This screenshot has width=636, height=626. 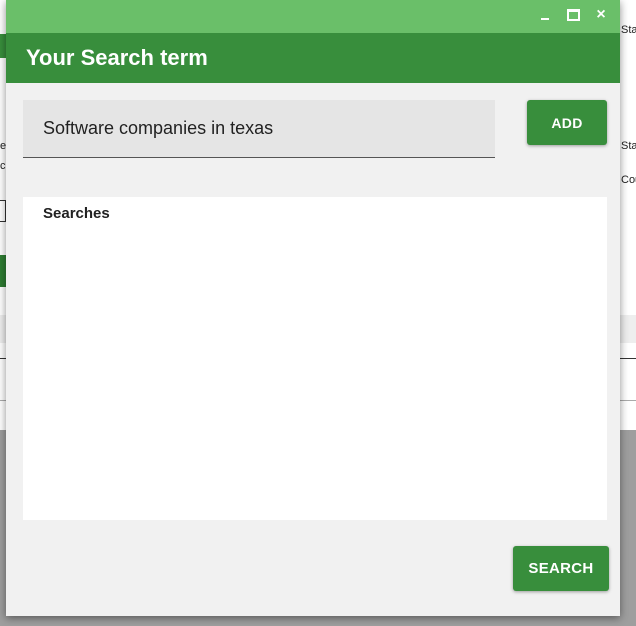 I want to click on minimize-icon, so click(x=545, y=19).